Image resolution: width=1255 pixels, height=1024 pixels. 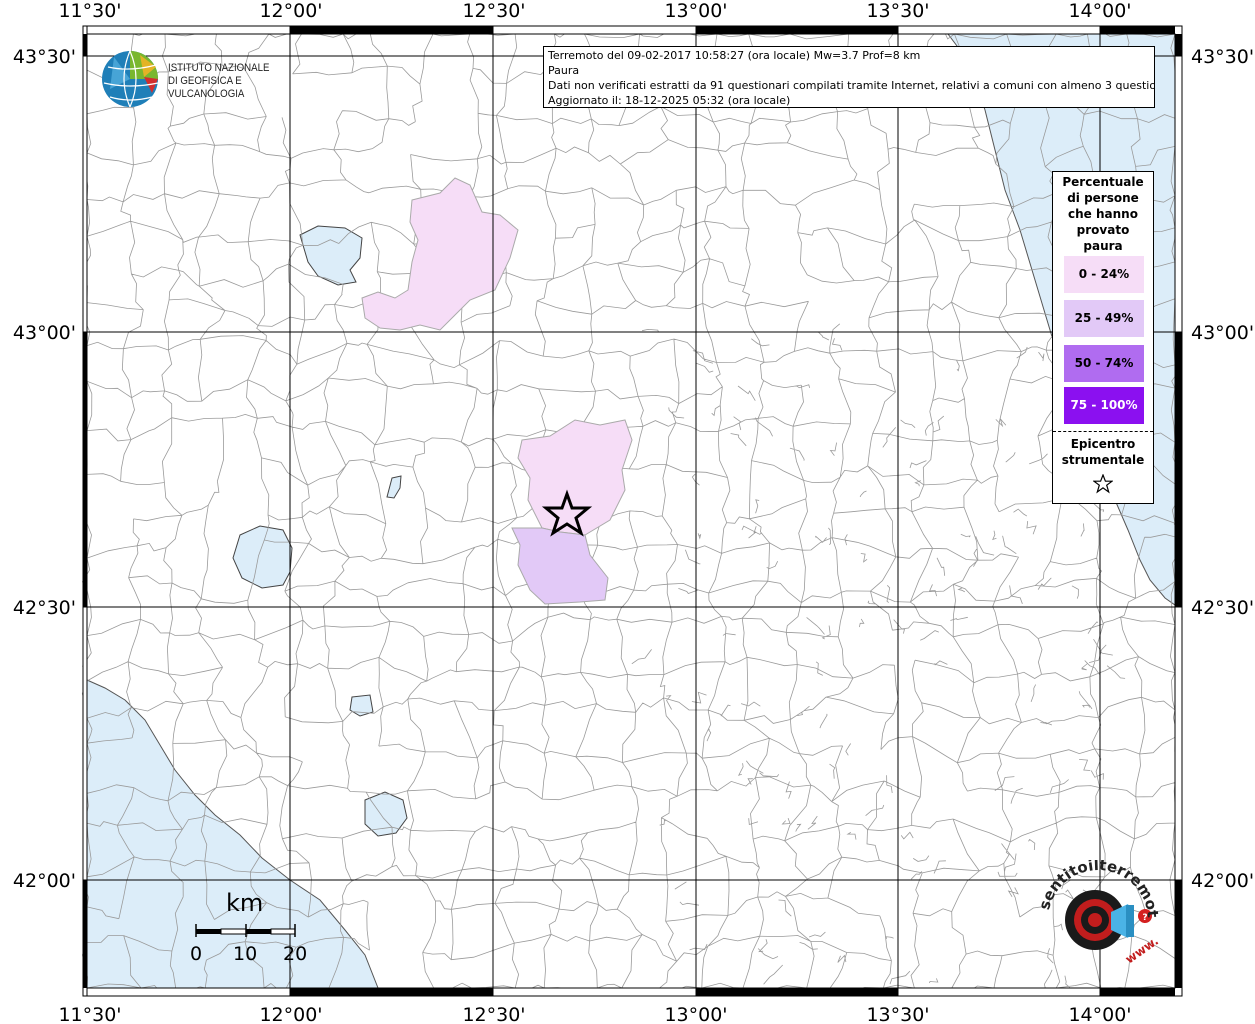 What do you see at coordinates (1103, 444) in the screenshot?
I see `legend-epicenter-line: Epicentro` at bounding box center [1103, 444].